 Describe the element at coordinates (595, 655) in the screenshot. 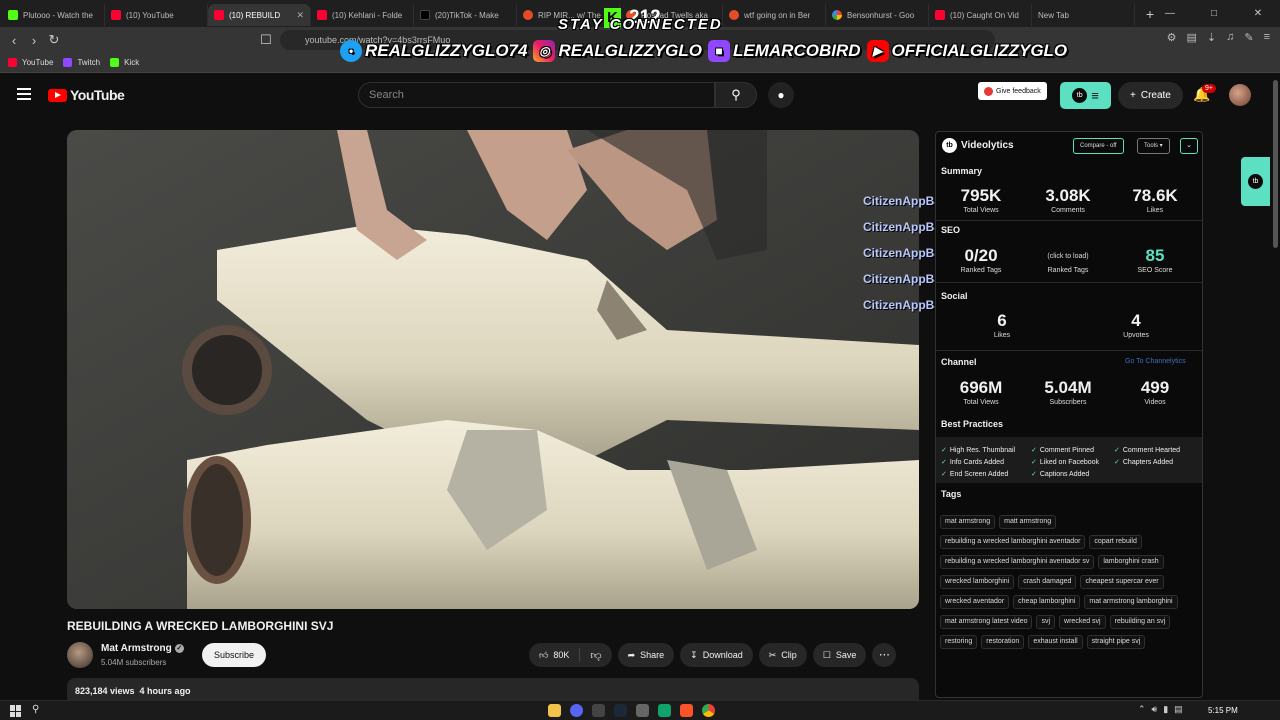

I see `dislike-button: 👎︎` at that location.